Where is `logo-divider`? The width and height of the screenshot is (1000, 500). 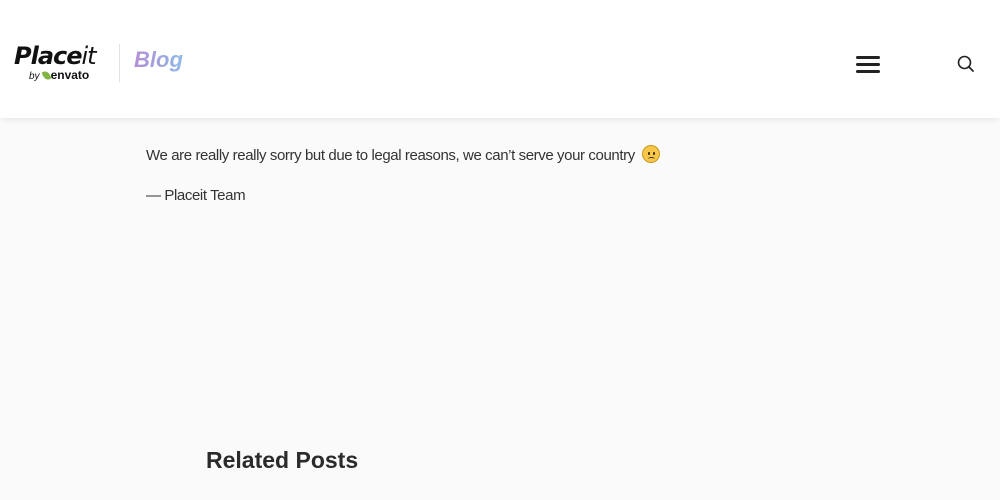 logo-divider is located at coordinates (119, 63).